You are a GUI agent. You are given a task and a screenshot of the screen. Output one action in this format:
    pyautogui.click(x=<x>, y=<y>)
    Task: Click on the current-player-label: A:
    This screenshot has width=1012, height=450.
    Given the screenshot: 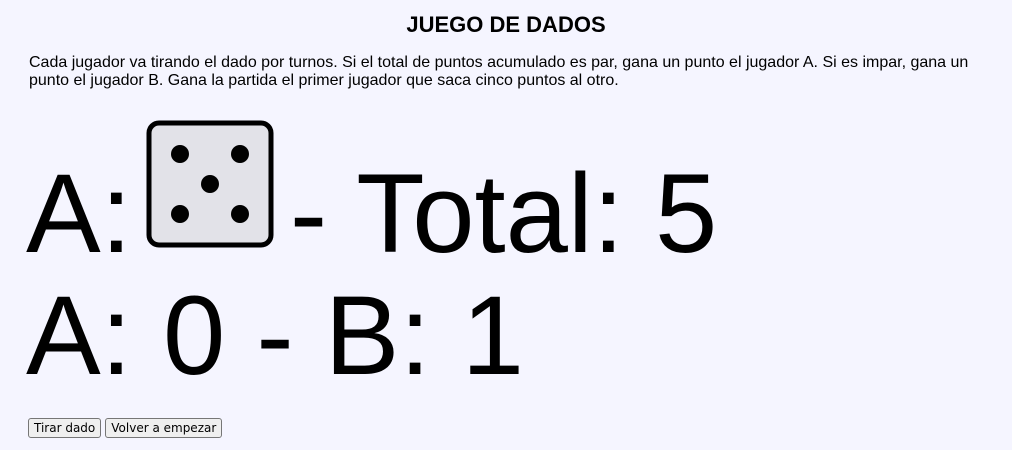 What is the action you would take?
    pyautogui.click(x=79, y=213)
    